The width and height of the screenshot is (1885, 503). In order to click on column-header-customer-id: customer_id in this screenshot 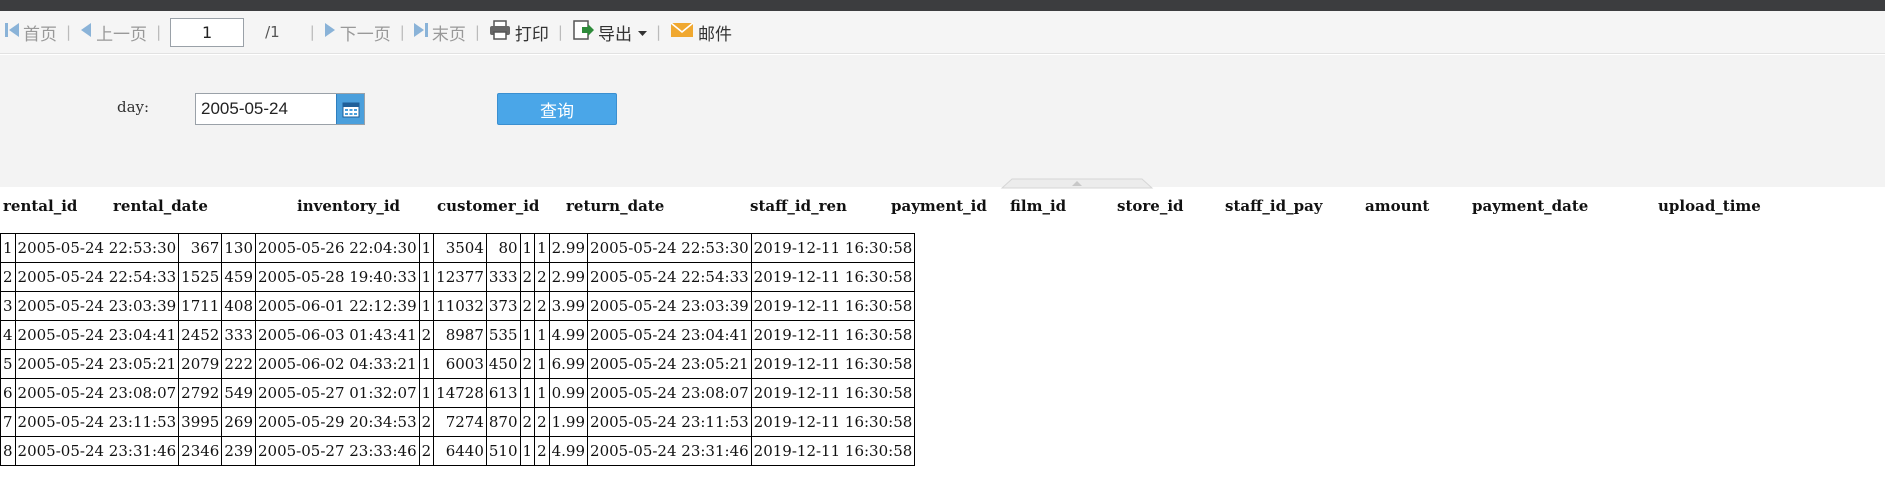, I will do `click(488, 206)`.